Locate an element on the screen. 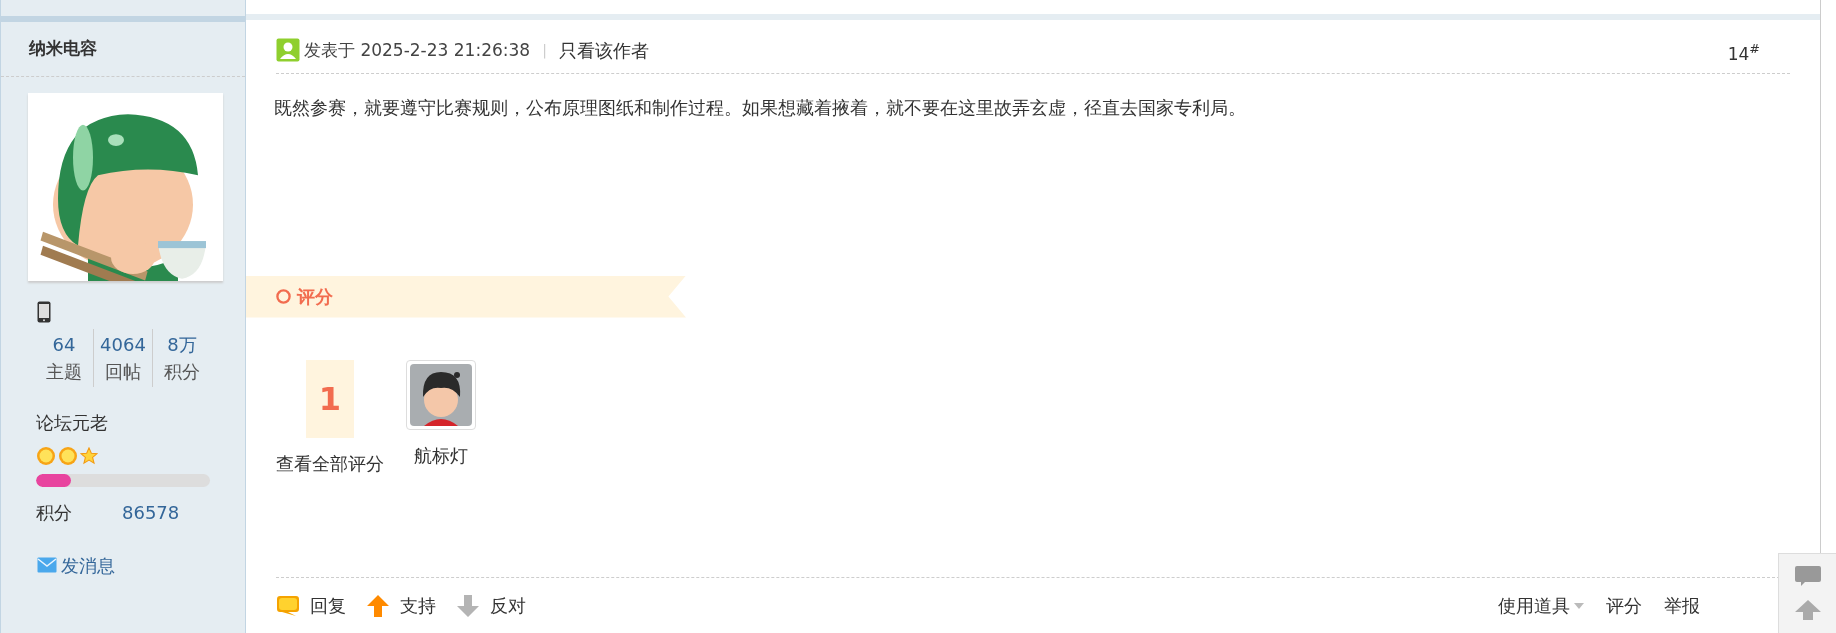 The height and width of the screenshot is (633, 1836). stat-value: 64 is located at coordinates (64, 344).